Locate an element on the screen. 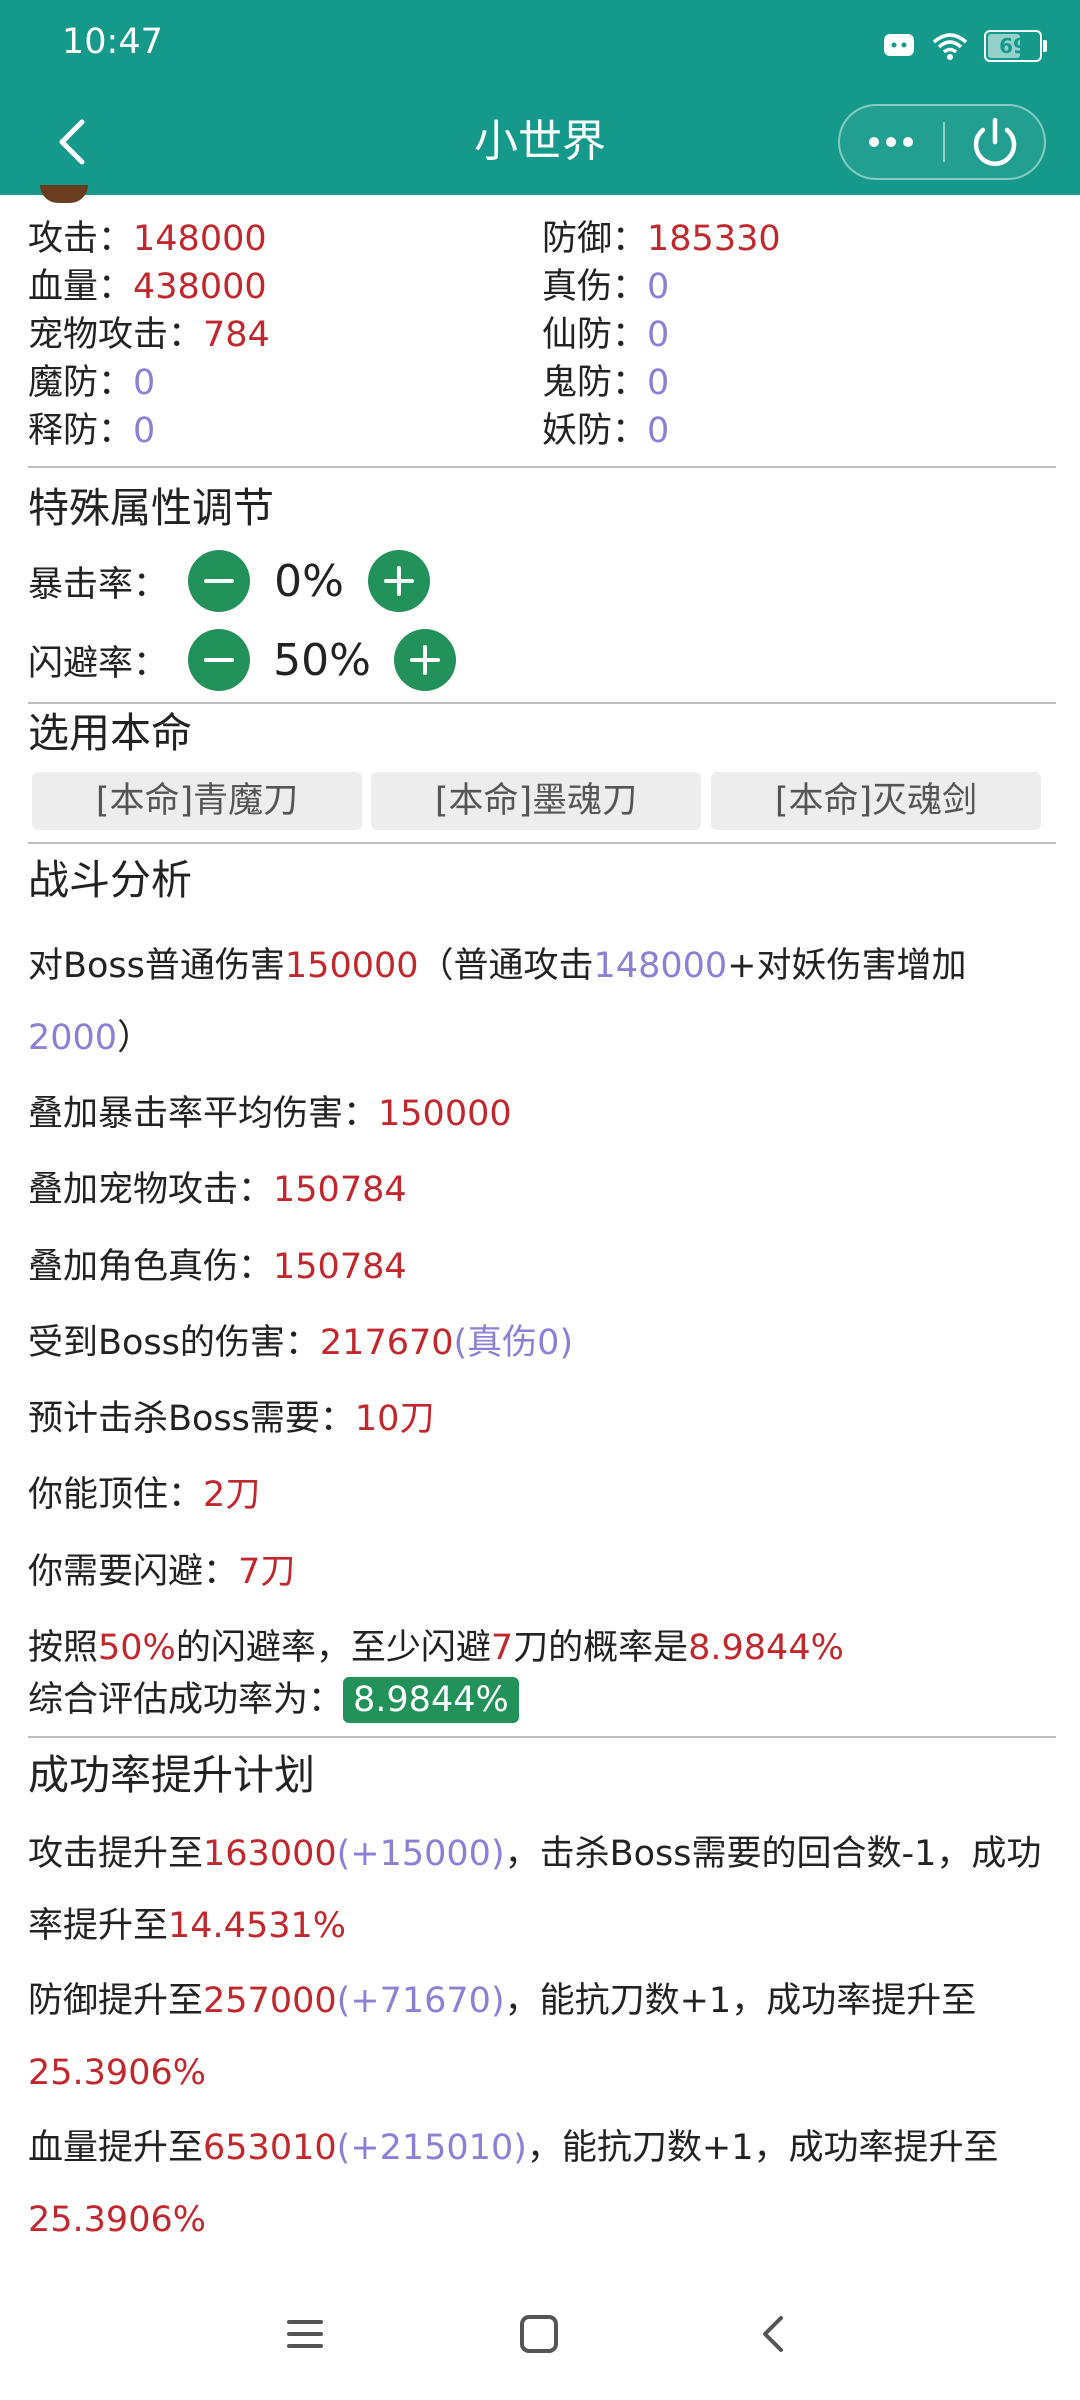 The height and width of the screenshot is (2400, 1080). boss-damage-summary: 对Boss普通伤害150000（普通攻击148000+对妖伤害增加 2000） is located at coordinates (497, 1002).